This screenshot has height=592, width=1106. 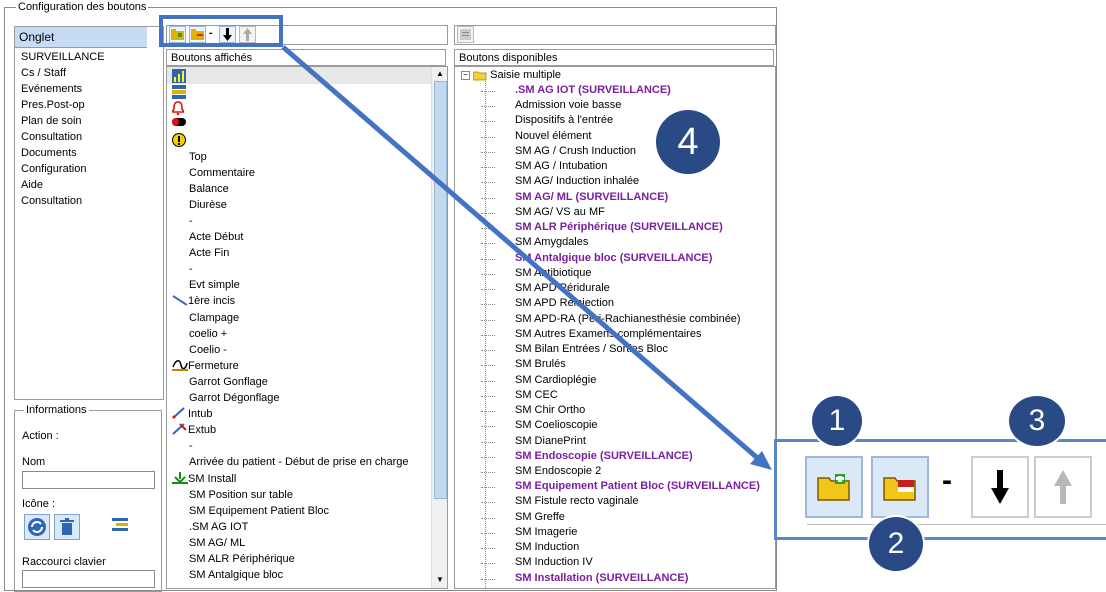 What do you see at coordinates (837, 421) in the screenshot?
I see `callout-1: 1` at bounding box center [837, 421].